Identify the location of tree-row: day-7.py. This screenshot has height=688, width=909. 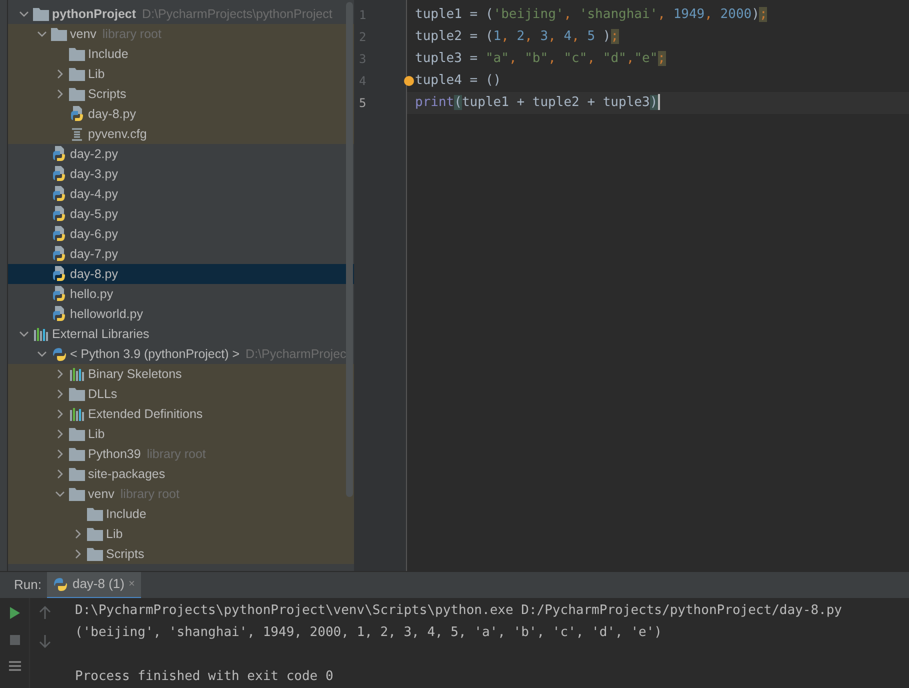
(181, 254).